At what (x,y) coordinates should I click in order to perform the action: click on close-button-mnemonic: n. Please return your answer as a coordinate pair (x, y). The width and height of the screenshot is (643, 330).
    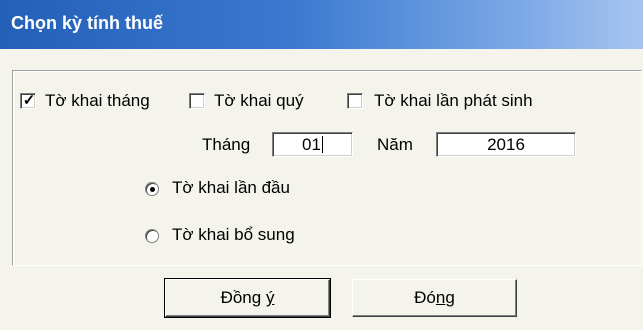
    Looking at the image, I should click on (440, 297).